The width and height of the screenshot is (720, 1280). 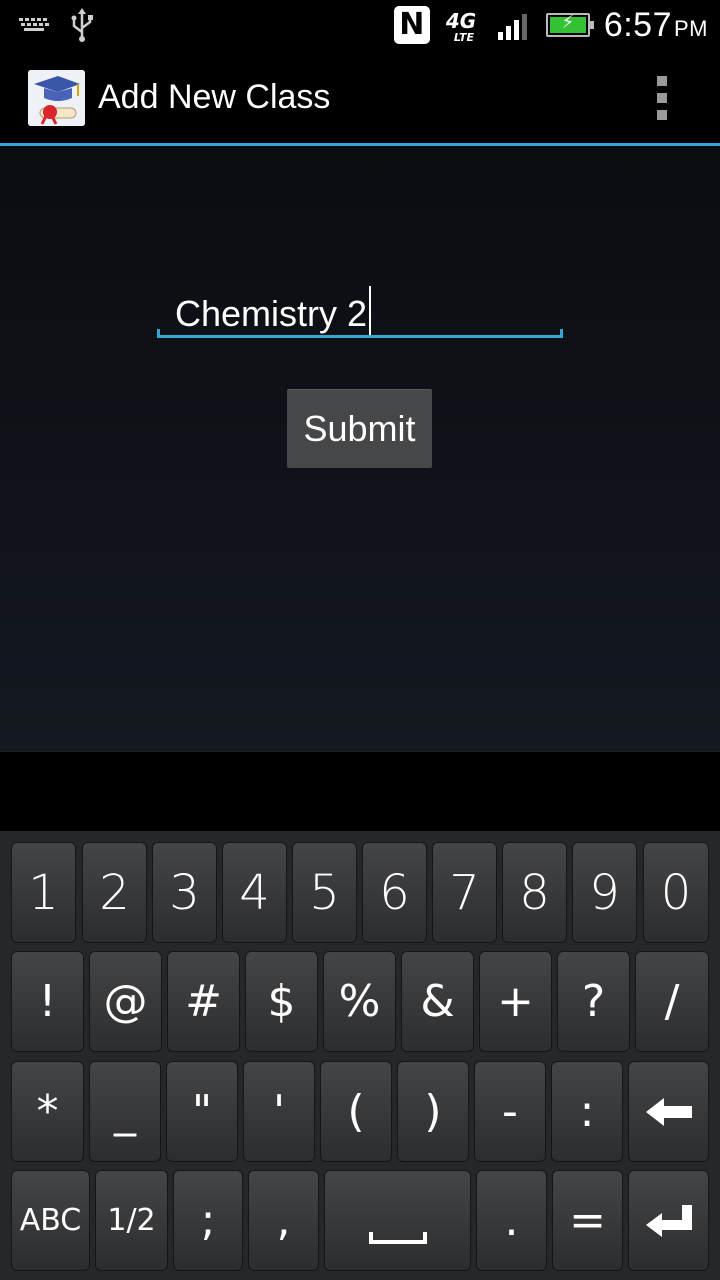 I want to click on key-at: @, so click(x=125, y=1001).